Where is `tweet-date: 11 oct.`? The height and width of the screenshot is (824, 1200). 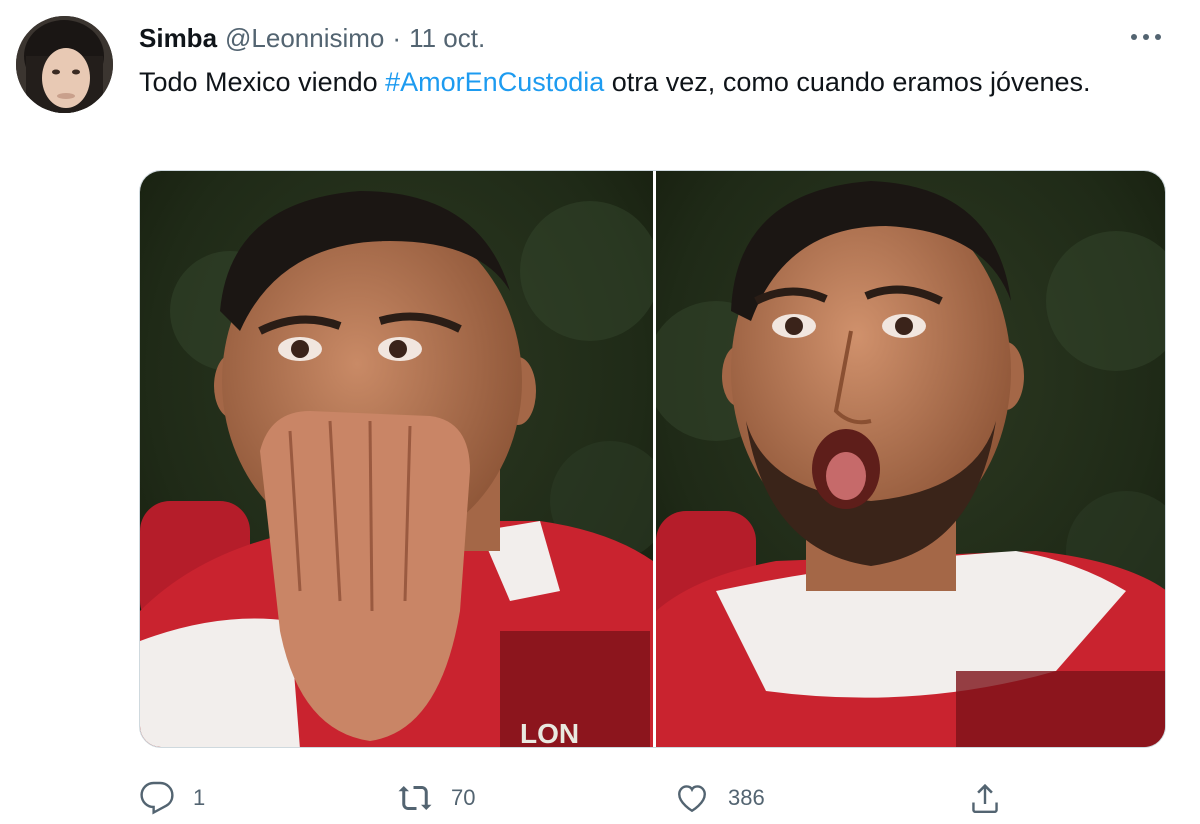
tweet-date: 11 oct. is located at coordinates (447, 38).